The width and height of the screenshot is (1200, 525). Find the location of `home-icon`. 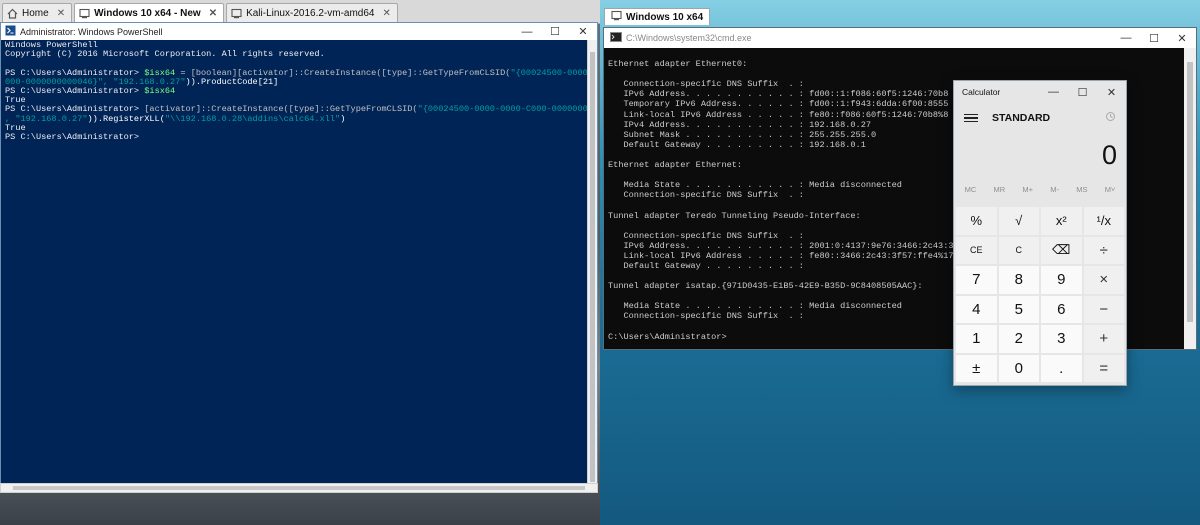

home-icon is located at coordinates (12, 13).